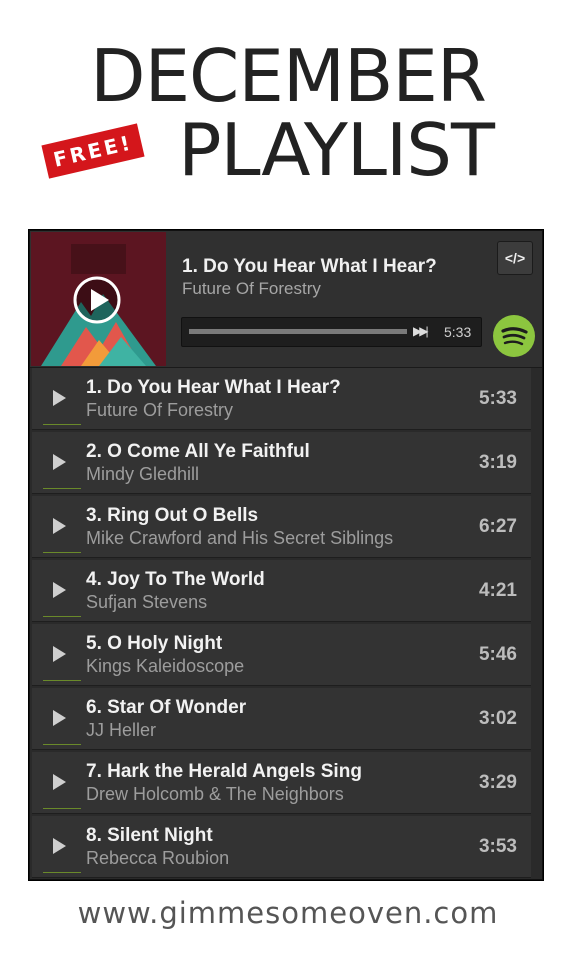 Image resolution: width=576 pixels, height=953 pixels. I want to click on track-duration: 5:33, so click(497, 398).